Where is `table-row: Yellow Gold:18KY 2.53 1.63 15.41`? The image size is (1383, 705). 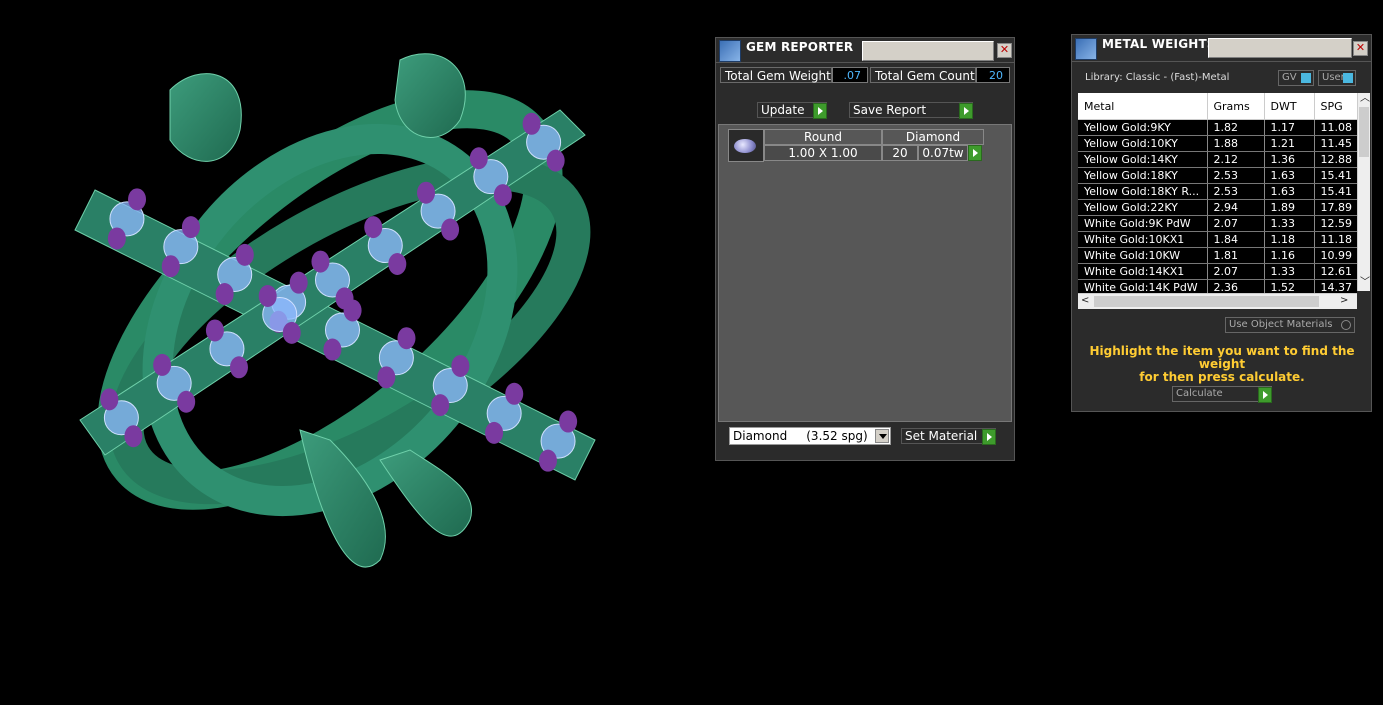 table-row: Yellow Gold:18KY 2.53 1.63 15.41 is located at coordinates (1217, 175).